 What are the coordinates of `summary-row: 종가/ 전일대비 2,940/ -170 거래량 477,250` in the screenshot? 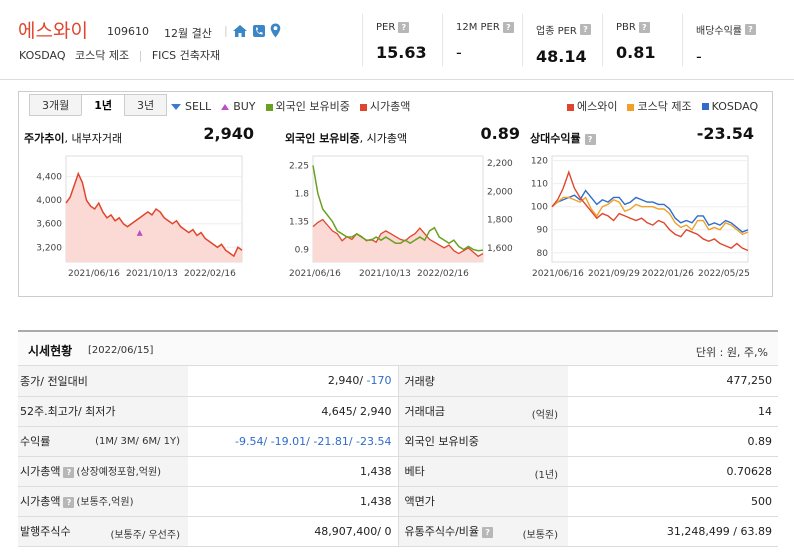 It's located at (398, 381).